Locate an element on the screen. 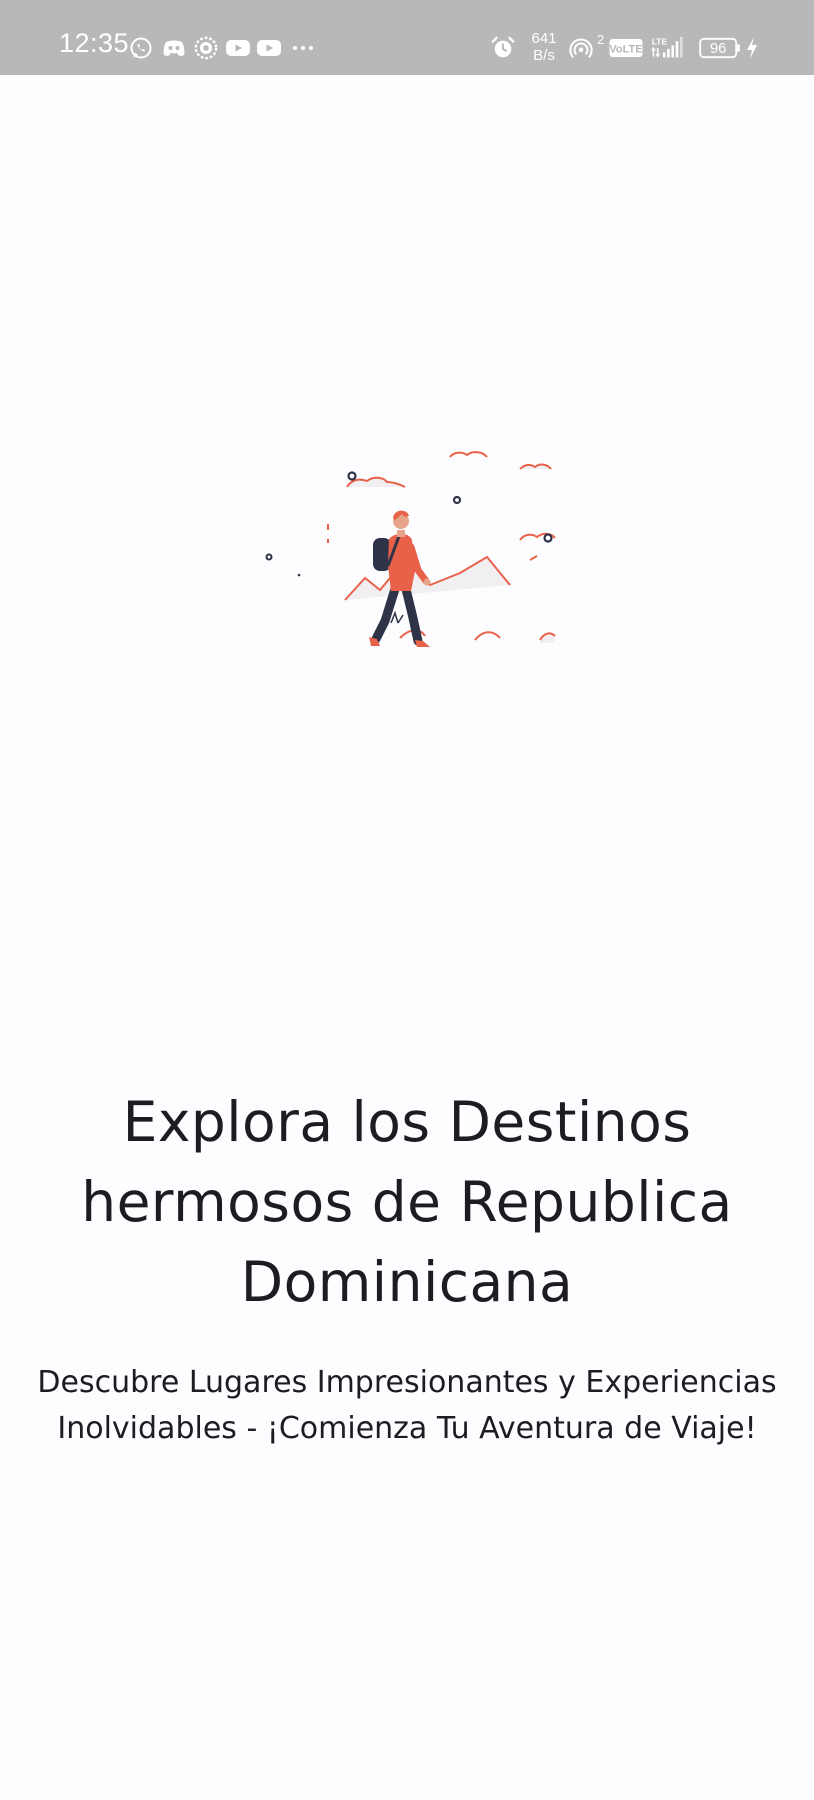  svg-text: VoLTE is located at coordinates (625, 50).